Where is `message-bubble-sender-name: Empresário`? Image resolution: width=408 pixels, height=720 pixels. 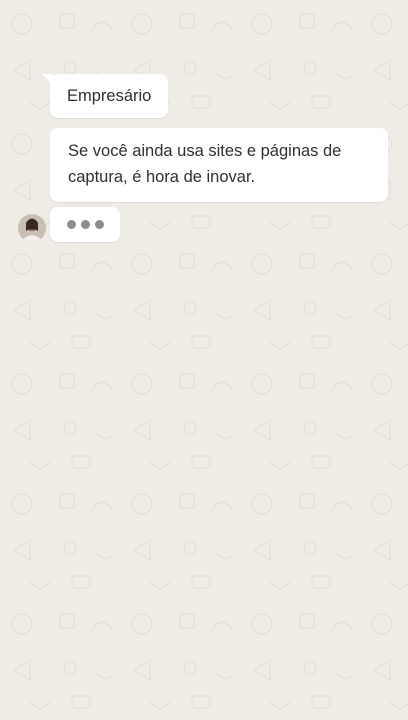
message-bubble-sender-name: Empresário is located at coordinates (105, 96).